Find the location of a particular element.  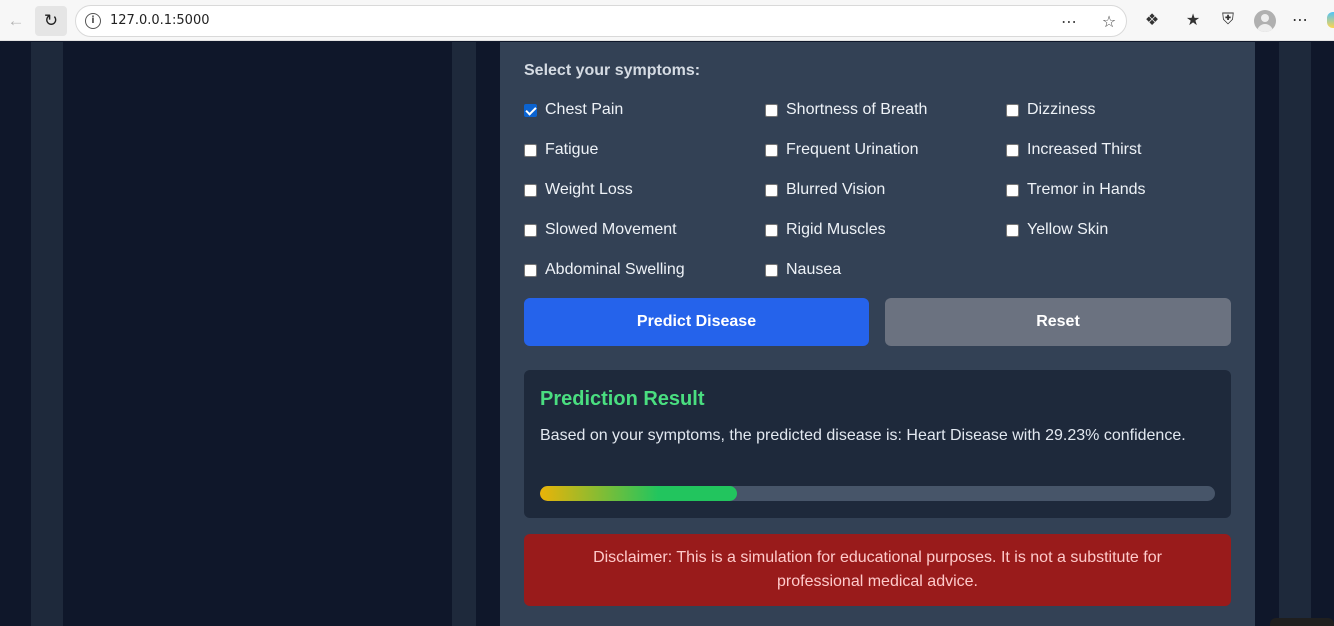

back-arrow-icon: ← is located at coordinates (16, 21).